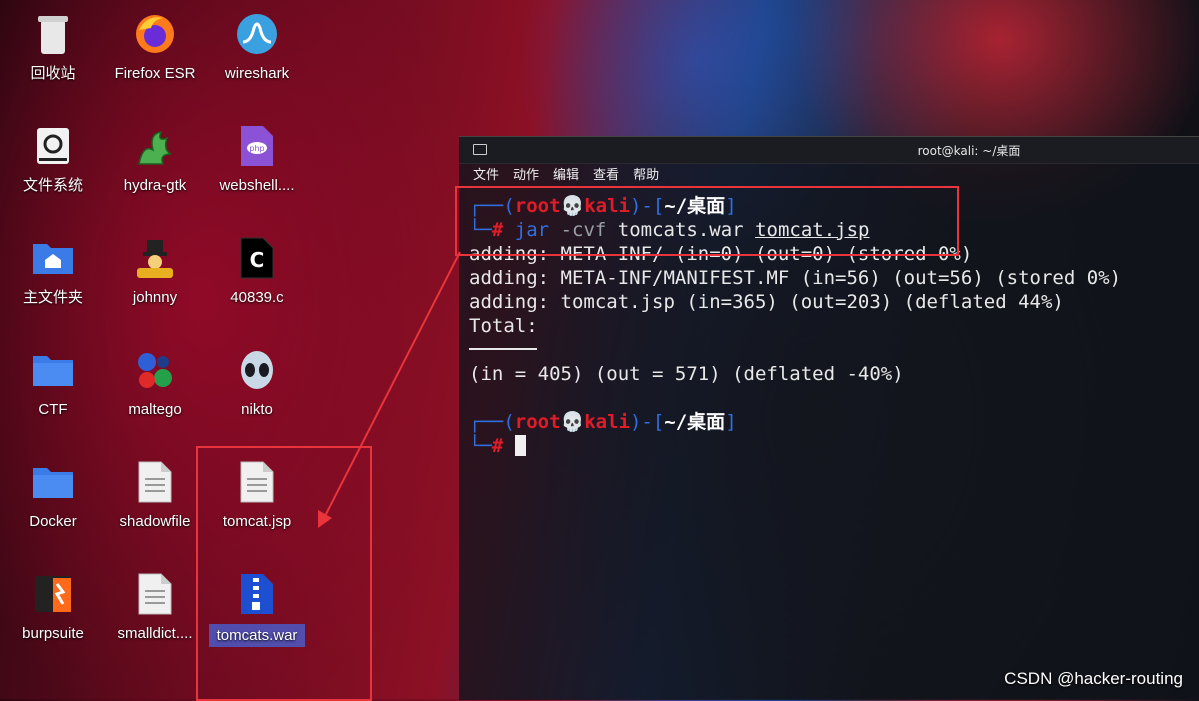 The image size is (1199, 701). Describe the element at coordinates (1093, 678) in the screenshot. I see `watermark: CSDN @hacker-routing` at that location.